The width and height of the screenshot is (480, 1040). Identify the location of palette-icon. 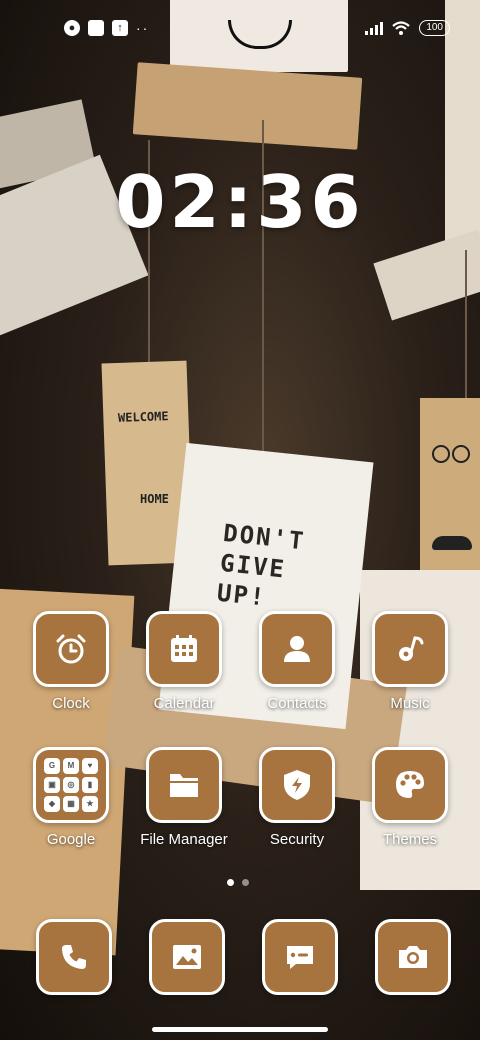
(410, 784).